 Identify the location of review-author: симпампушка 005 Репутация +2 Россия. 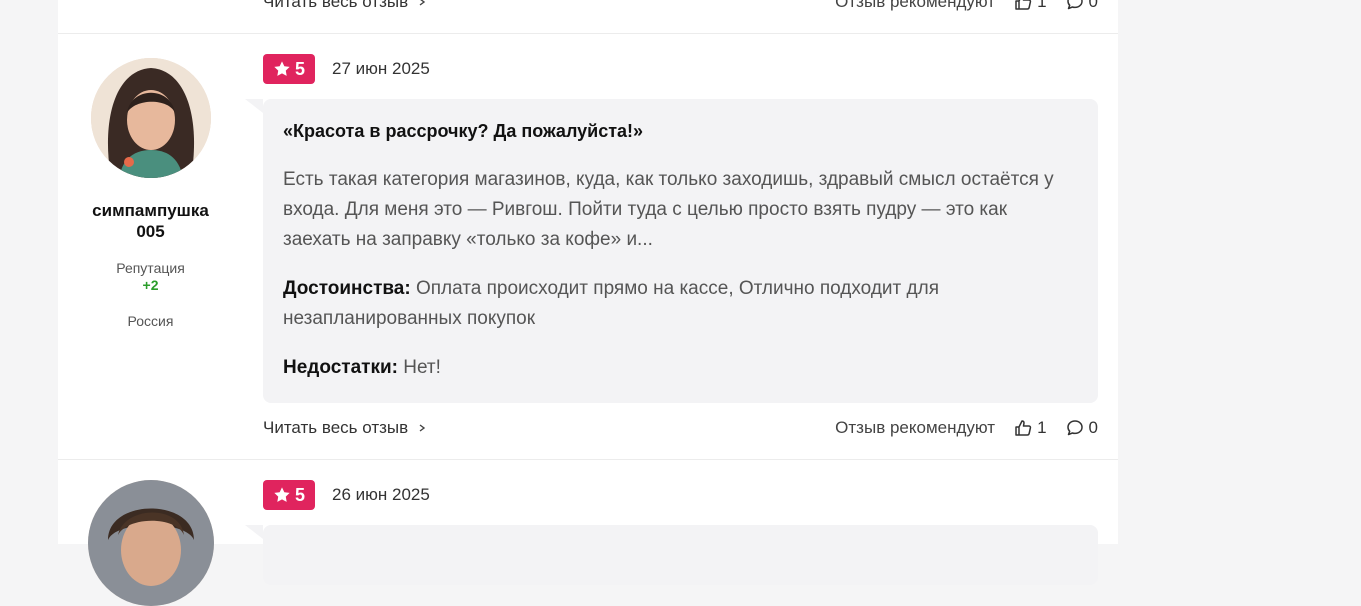
(150, 193).